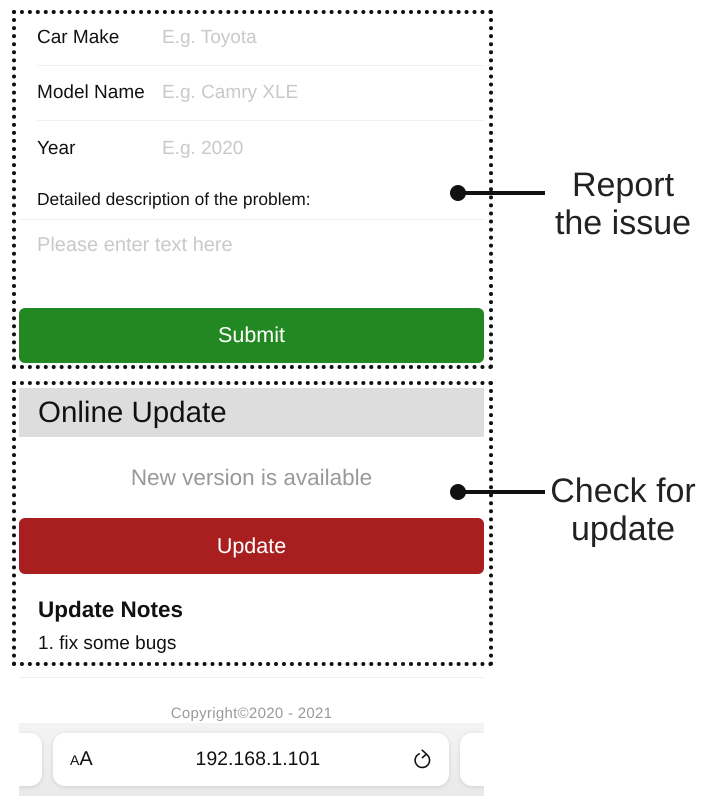 The height and width of the screenshot is (810, 714). Describe the element at coordinates (81, 759) in the screenshot. I see `text-size-button: AA` at that location.